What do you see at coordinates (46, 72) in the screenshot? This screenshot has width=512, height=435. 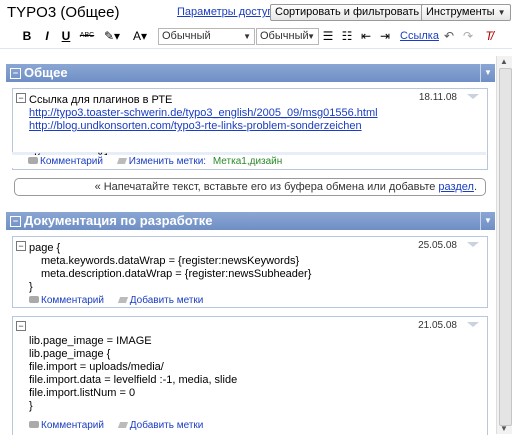 I see `section-title: Общее` at bounding box center [46, 72].